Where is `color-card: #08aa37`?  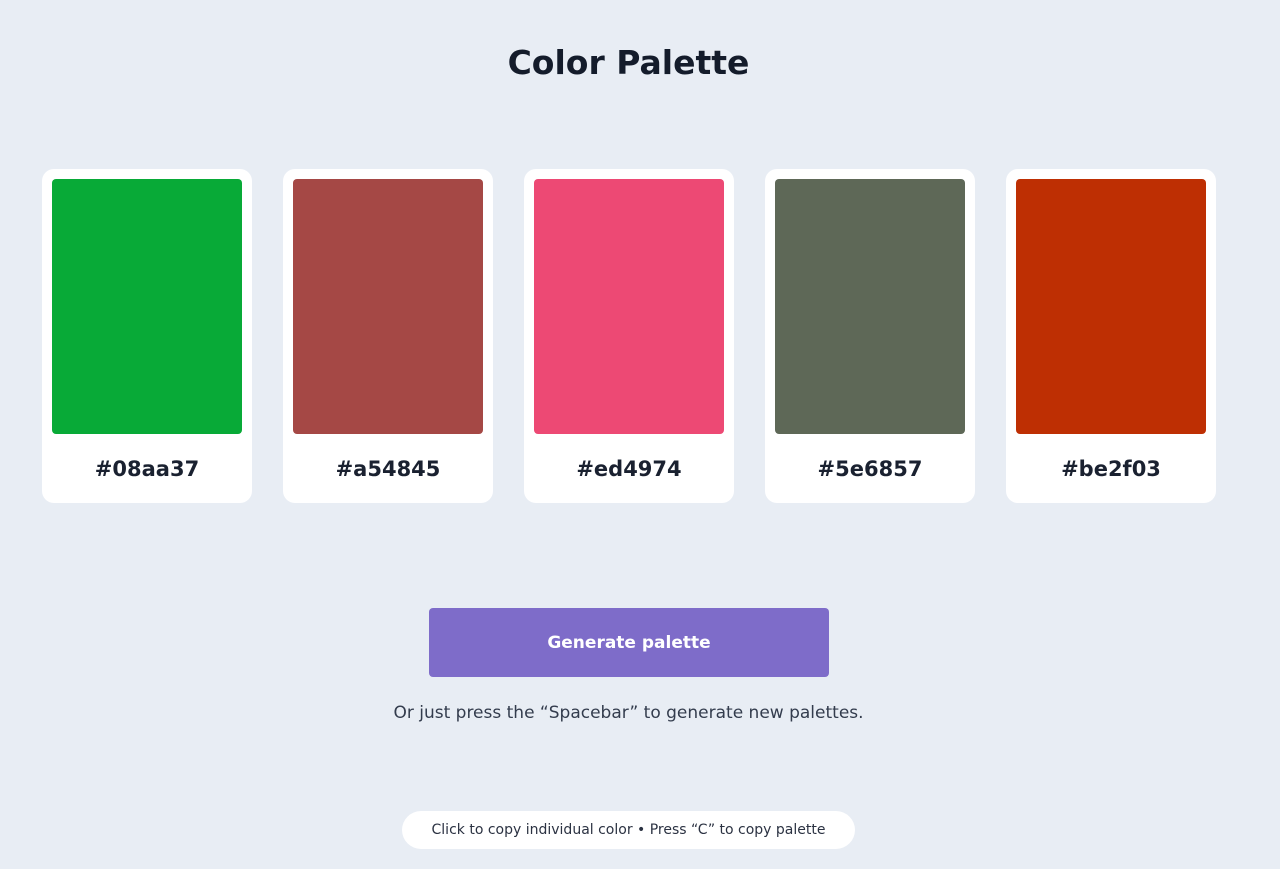 color-card: #08aa37 is located at coordinates (147, 336).